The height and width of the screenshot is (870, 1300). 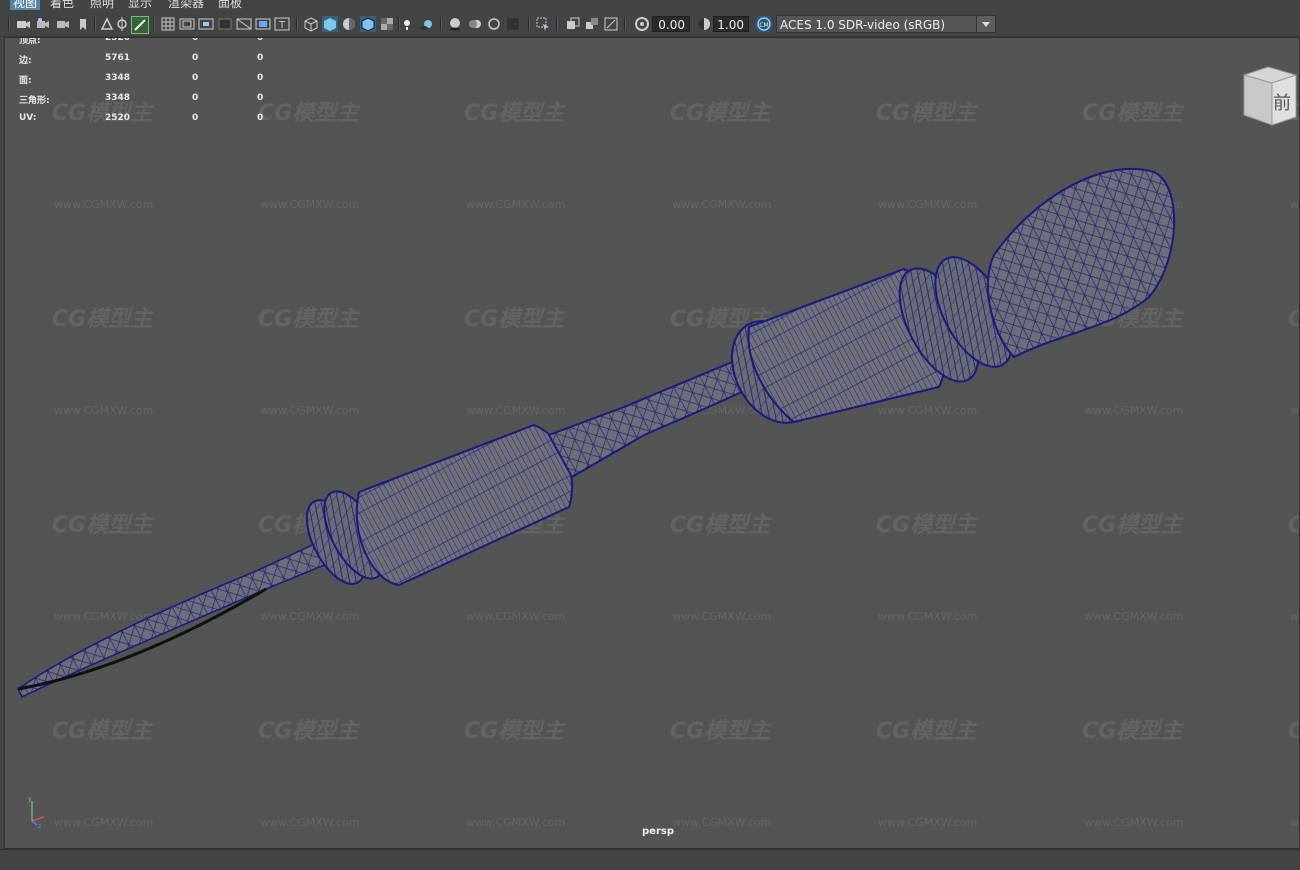 What do you see at coordinates (656, 416) in the screenshot?
I see `mesh-shaft` at bounding box center [656, 416].